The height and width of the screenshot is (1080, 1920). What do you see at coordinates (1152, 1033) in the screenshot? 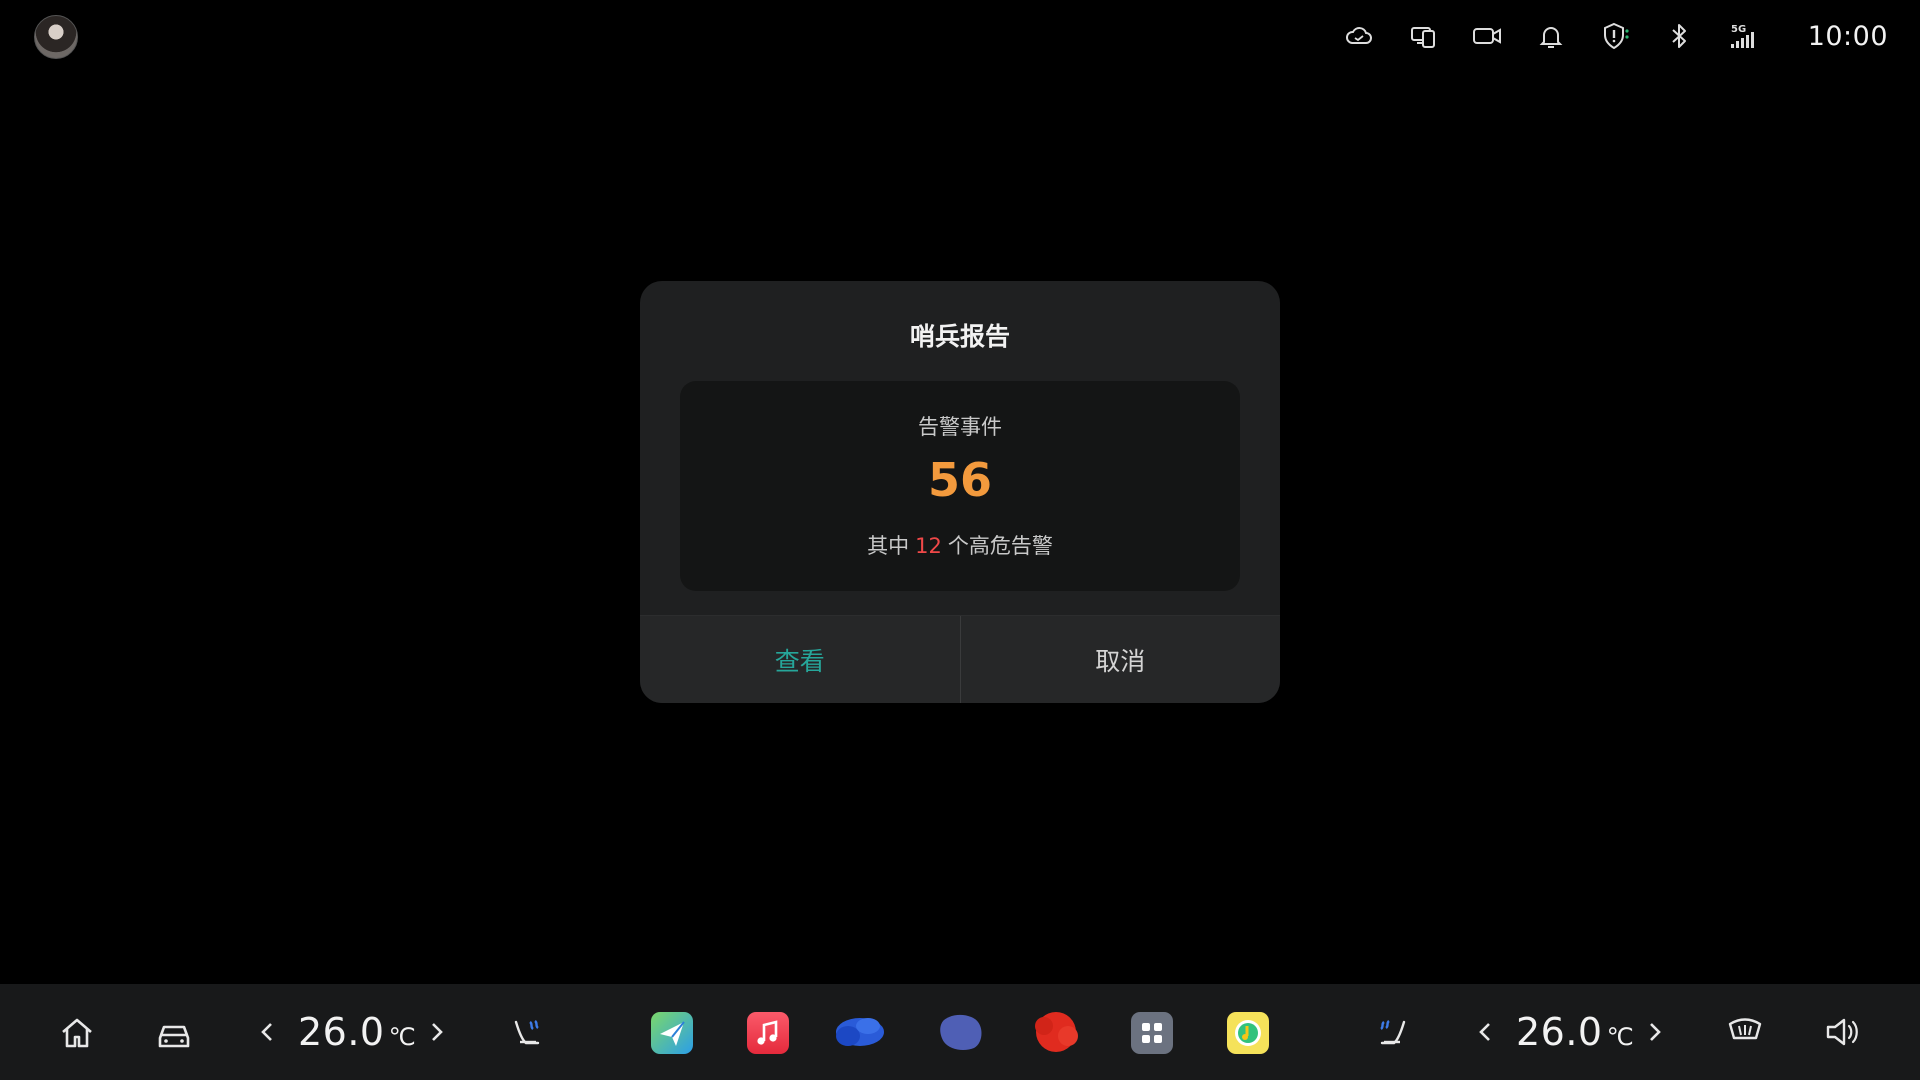
I see `all-apps-icon` at bounding box center [1152, 1033].